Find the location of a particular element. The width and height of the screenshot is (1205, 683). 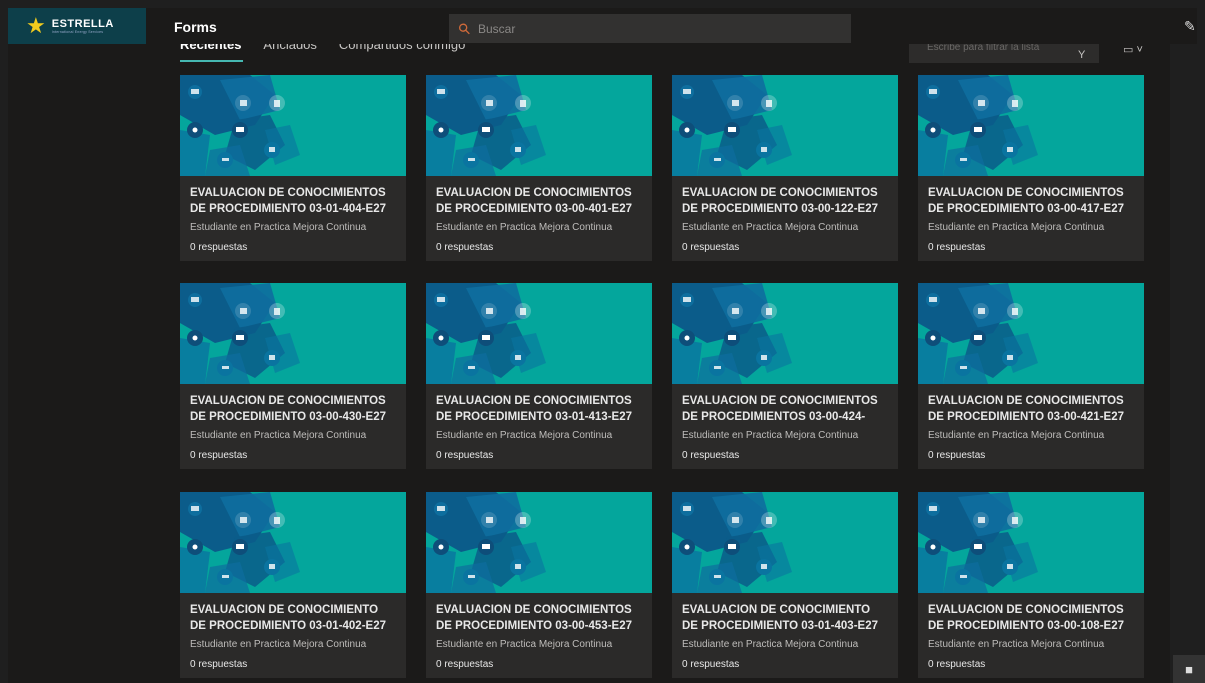

tab-compartidos: Compartidos conmigo is located at coordinates (402, 54).